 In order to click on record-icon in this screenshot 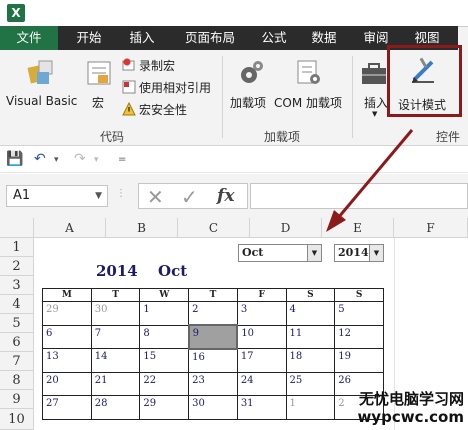, I will do `click(128, 64)`.